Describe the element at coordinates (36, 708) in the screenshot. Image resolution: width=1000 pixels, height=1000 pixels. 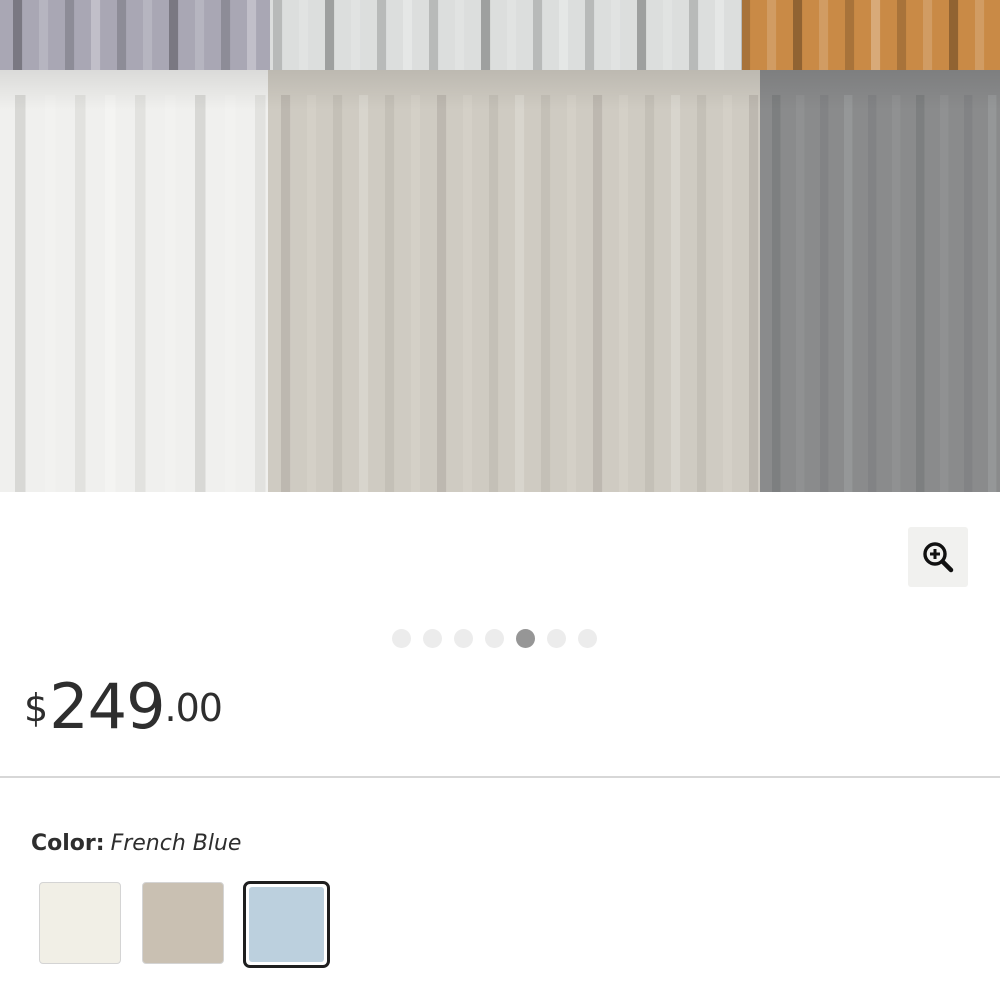
I see `price-currency: $` at that location.